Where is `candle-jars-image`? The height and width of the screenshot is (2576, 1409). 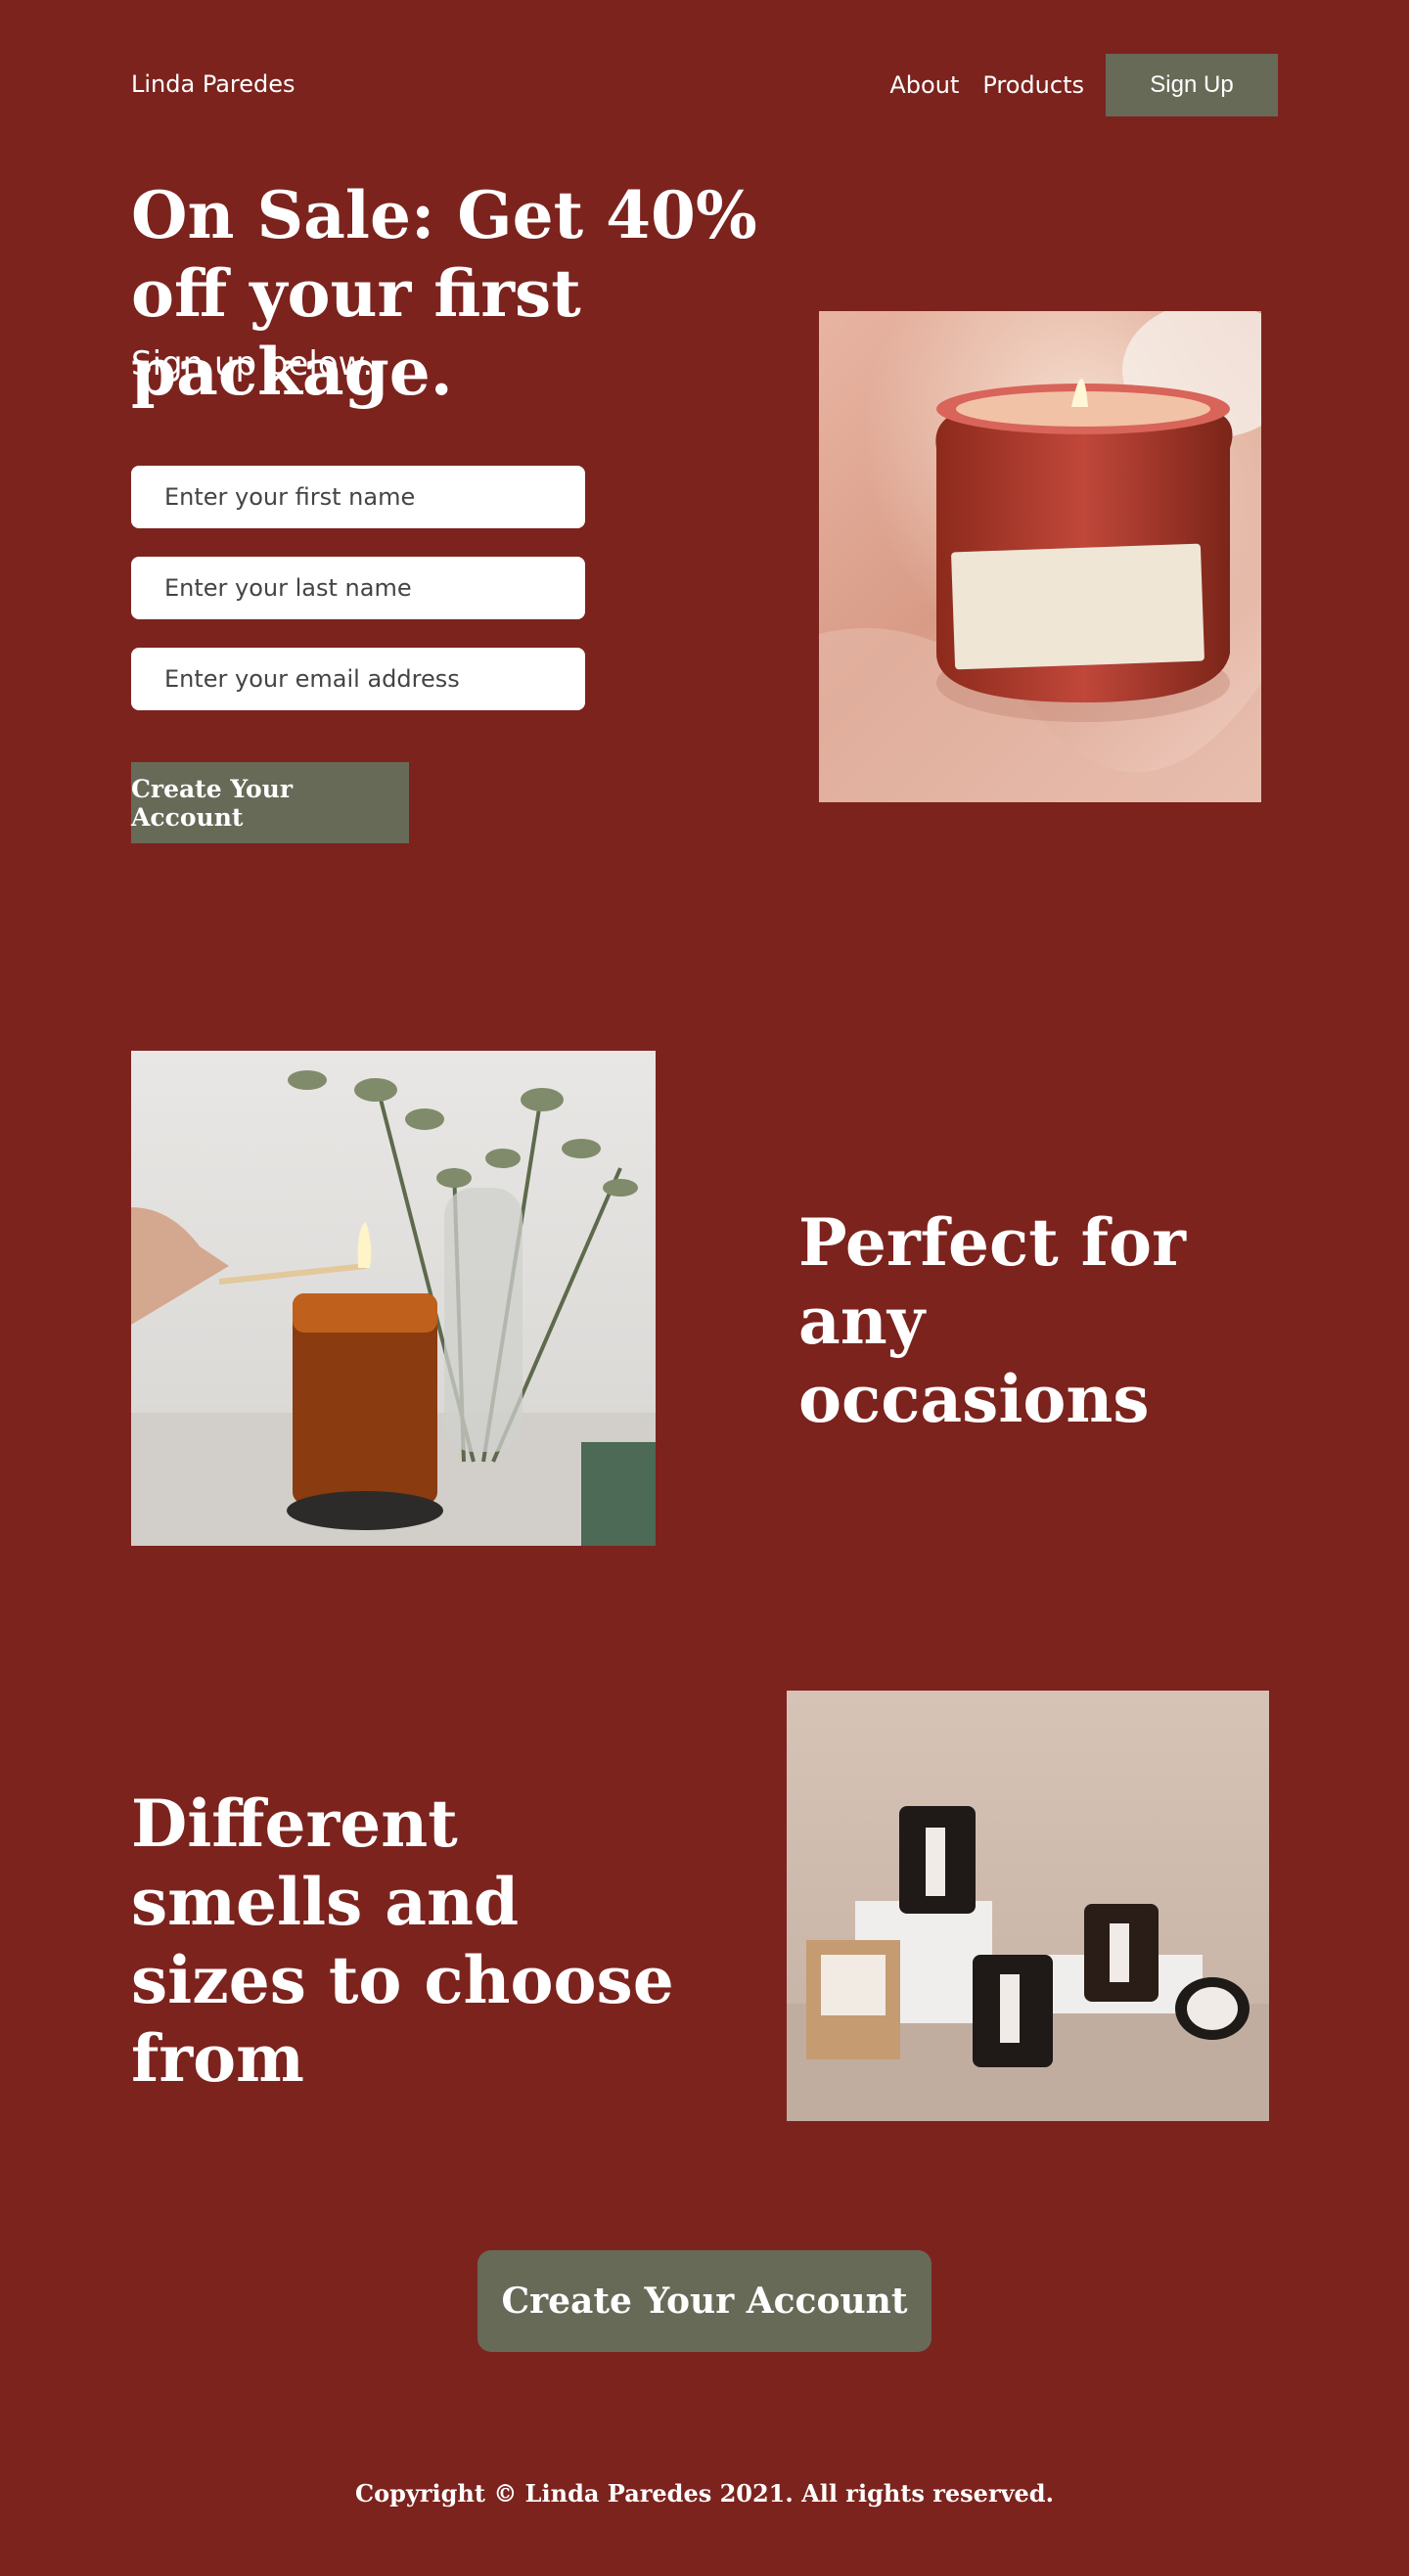 candle-jars-image is located at coordinates (1028, 1906).